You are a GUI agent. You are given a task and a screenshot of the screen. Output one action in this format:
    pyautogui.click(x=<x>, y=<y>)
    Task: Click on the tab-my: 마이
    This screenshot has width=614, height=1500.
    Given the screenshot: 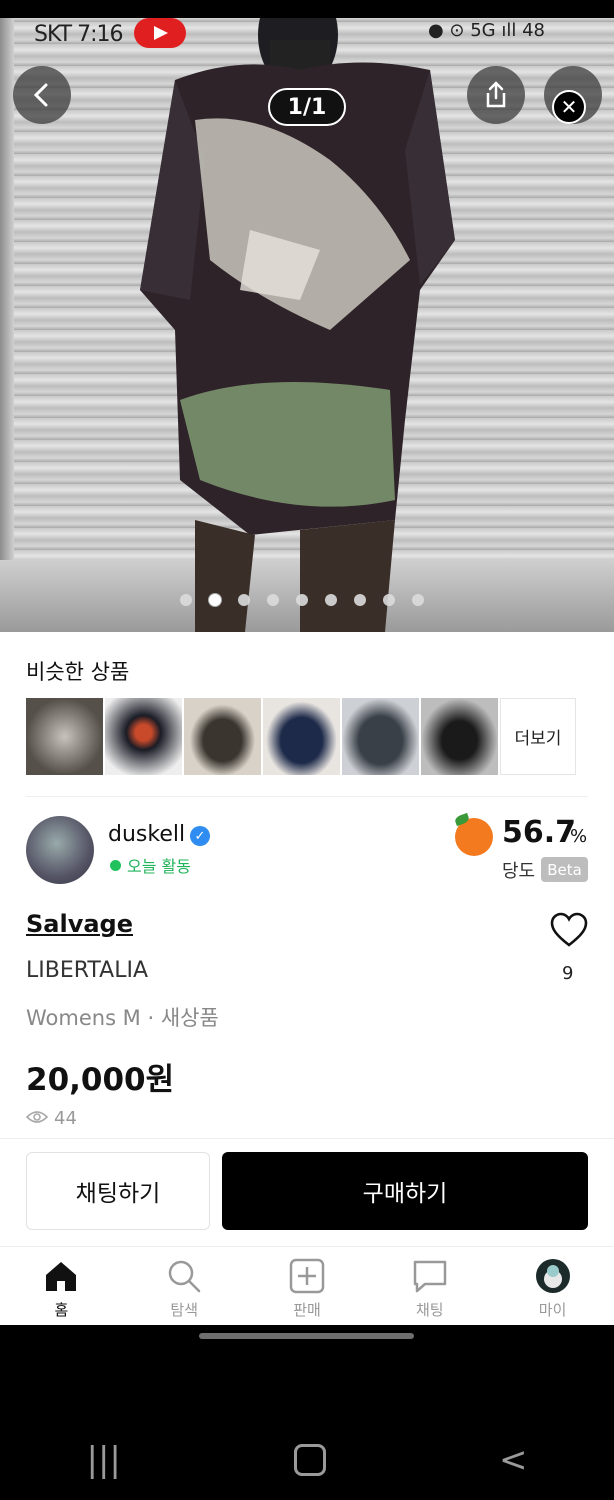 What is the action you would take?
    pyautogui.click(x=552, y=1286)
    